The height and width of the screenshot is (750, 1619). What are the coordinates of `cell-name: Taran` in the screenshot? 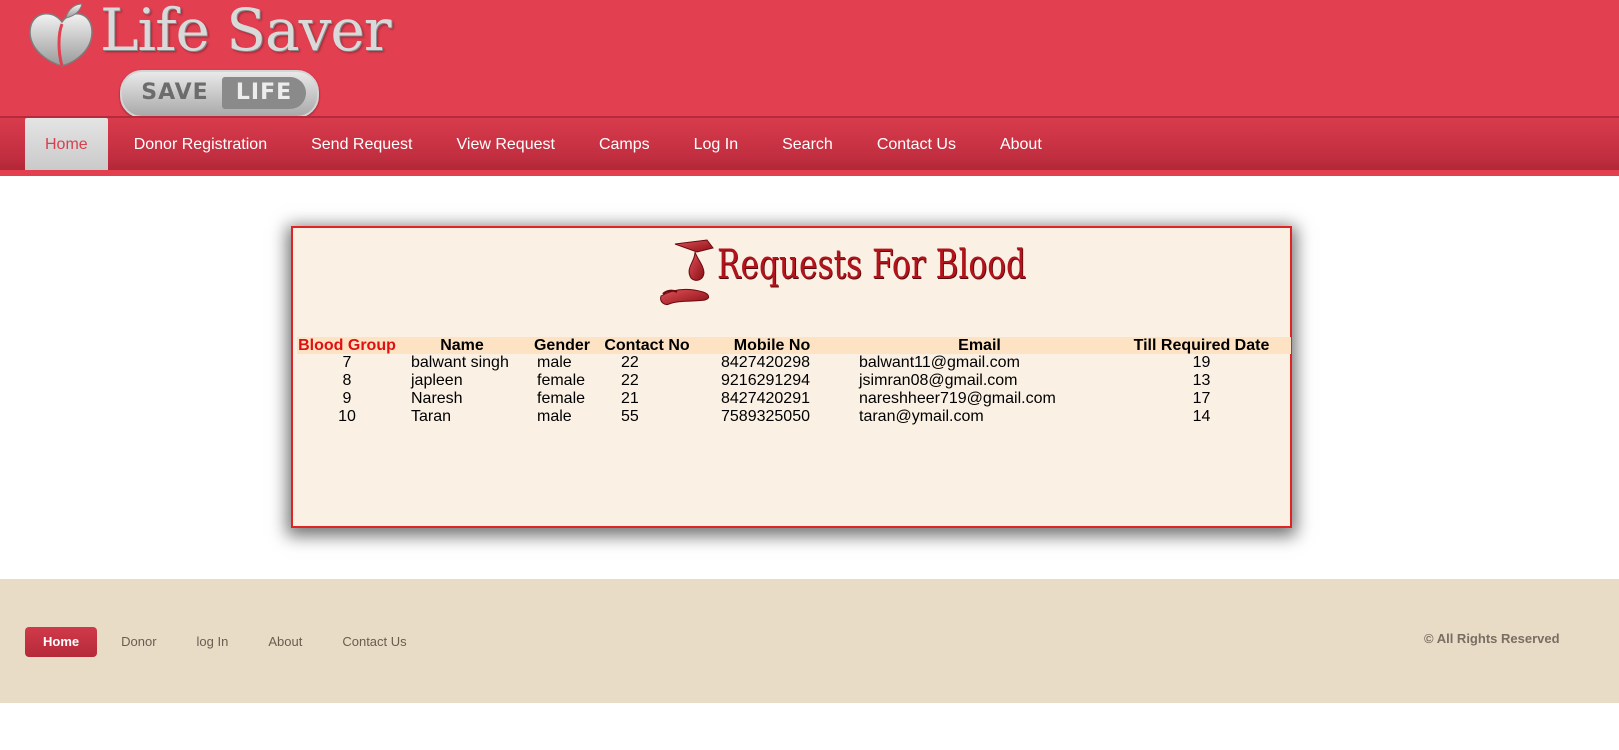 It's located at (431, 416).